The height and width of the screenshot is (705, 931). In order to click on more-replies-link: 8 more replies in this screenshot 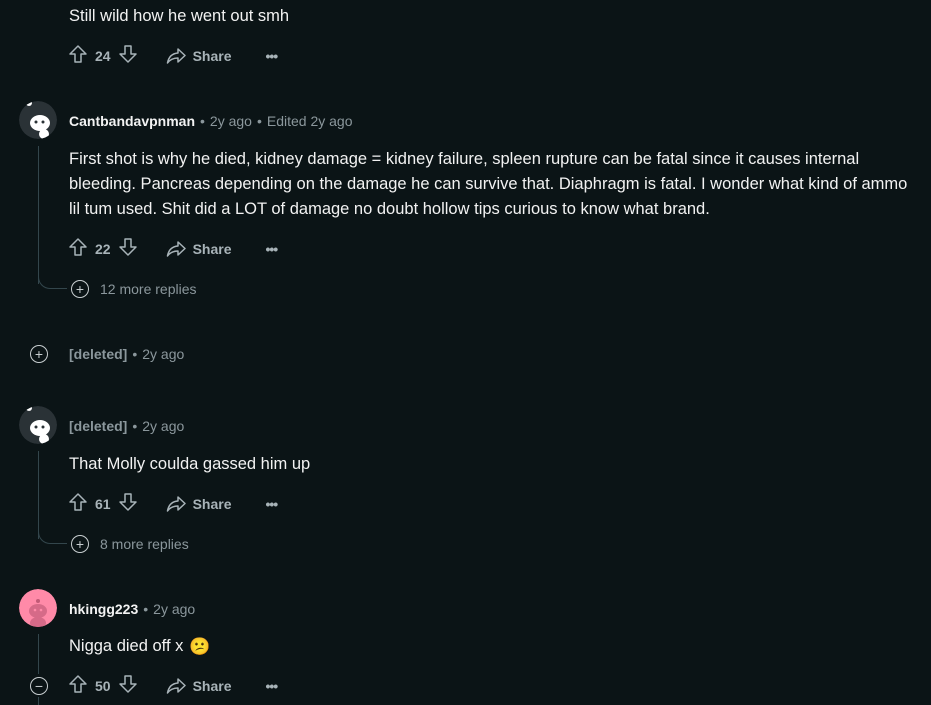, I will do `click(144, 544)`.